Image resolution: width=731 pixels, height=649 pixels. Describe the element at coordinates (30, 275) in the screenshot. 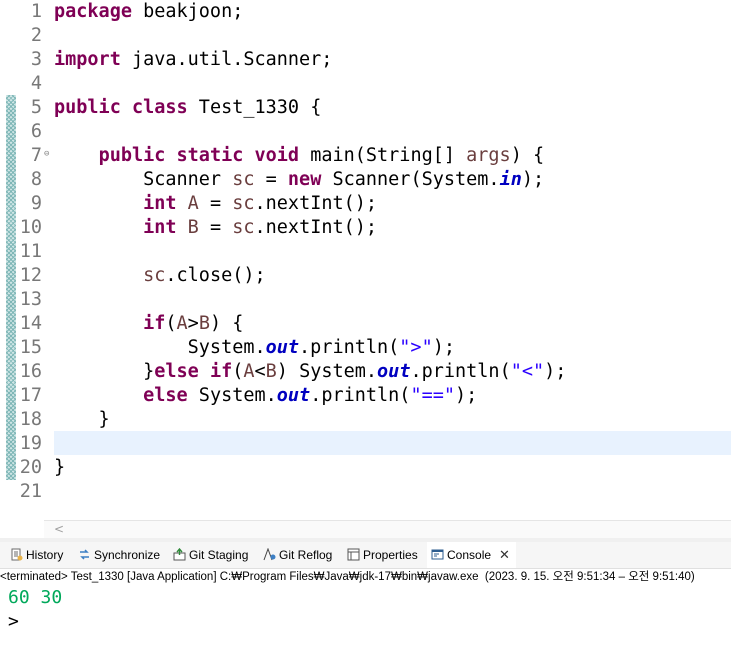

I see `line-number: 12` at that location.